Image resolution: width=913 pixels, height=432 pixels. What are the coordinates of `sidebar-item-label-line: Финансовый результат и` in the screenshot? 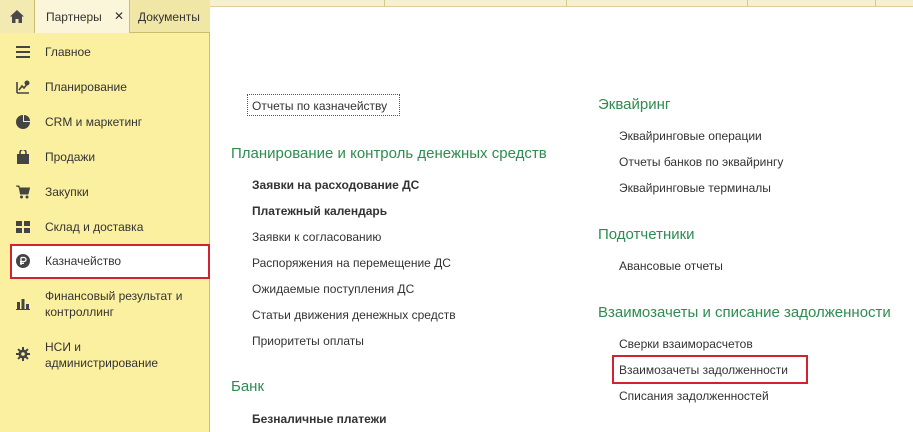 It's located at (114, 296).